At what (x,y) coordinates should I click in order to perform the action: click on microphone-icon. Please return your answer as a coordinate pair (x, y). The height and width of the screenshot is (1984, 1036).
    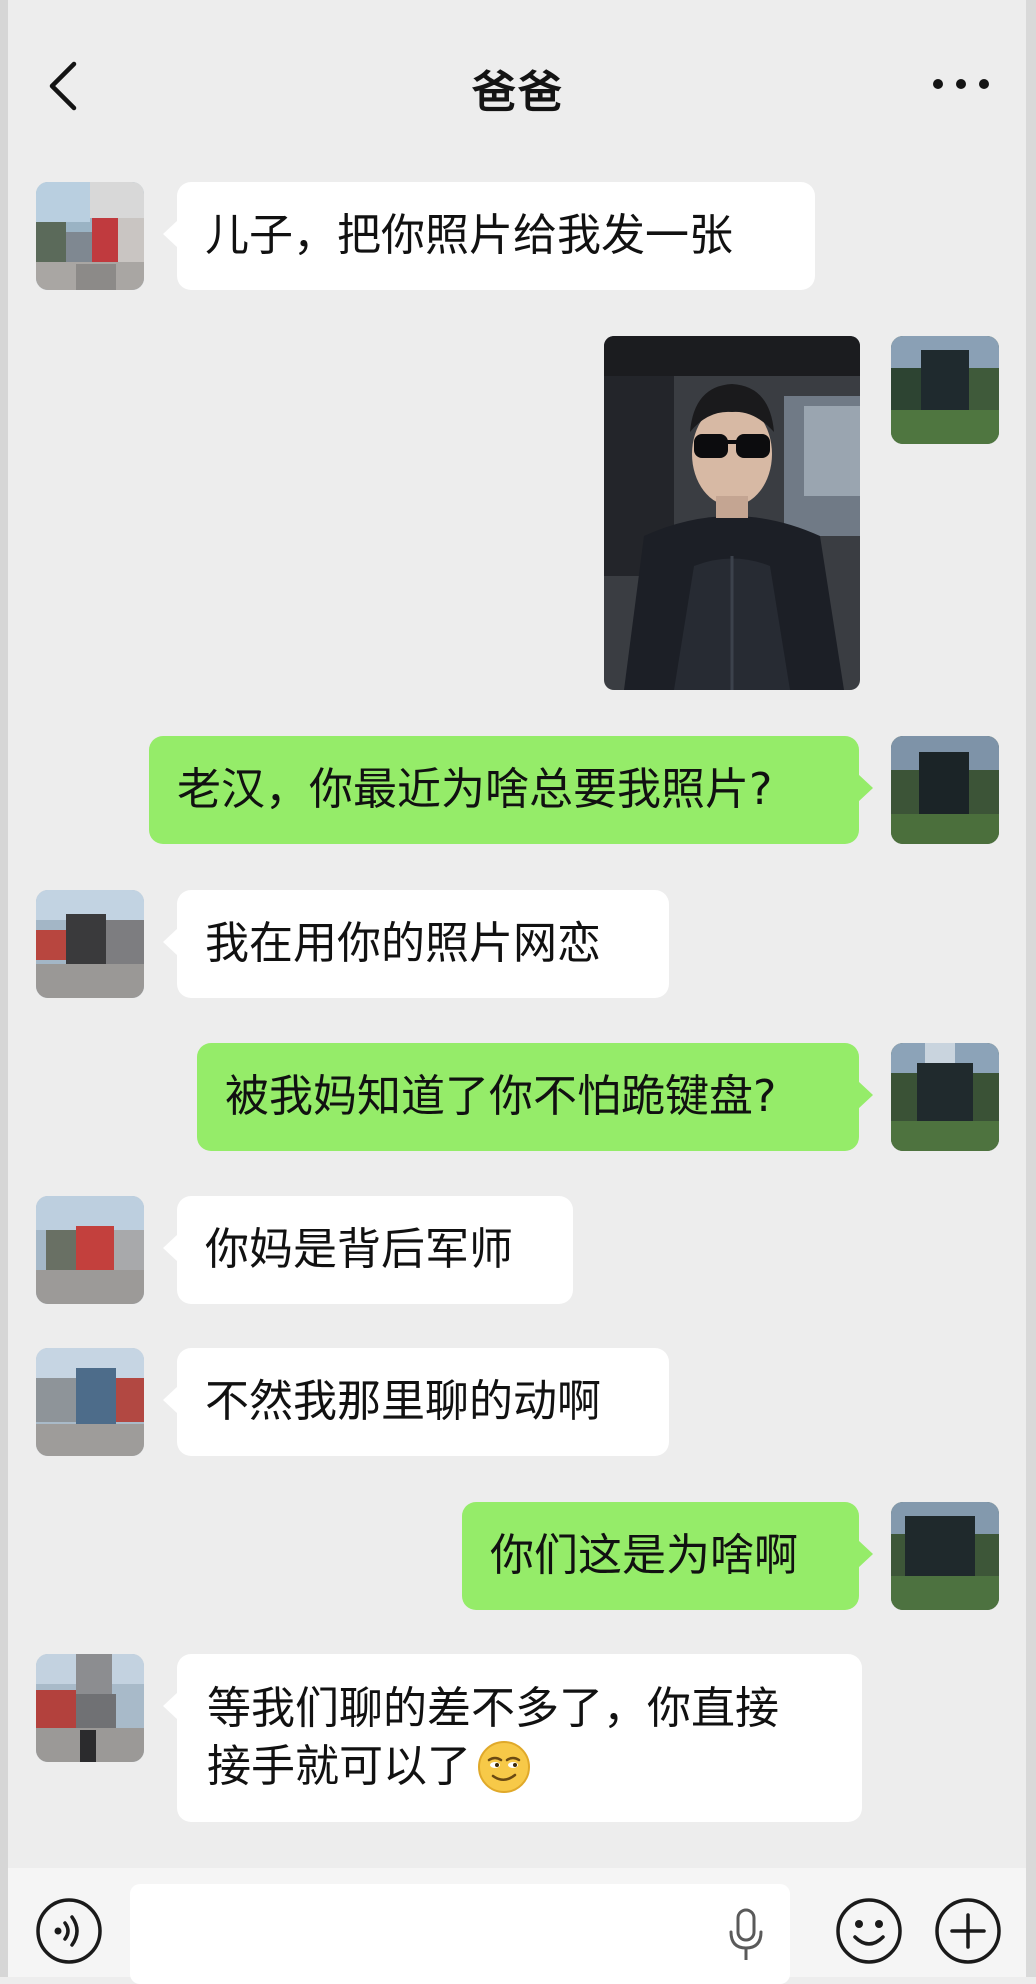
    Looking at the image, I should click on (746, 1934).